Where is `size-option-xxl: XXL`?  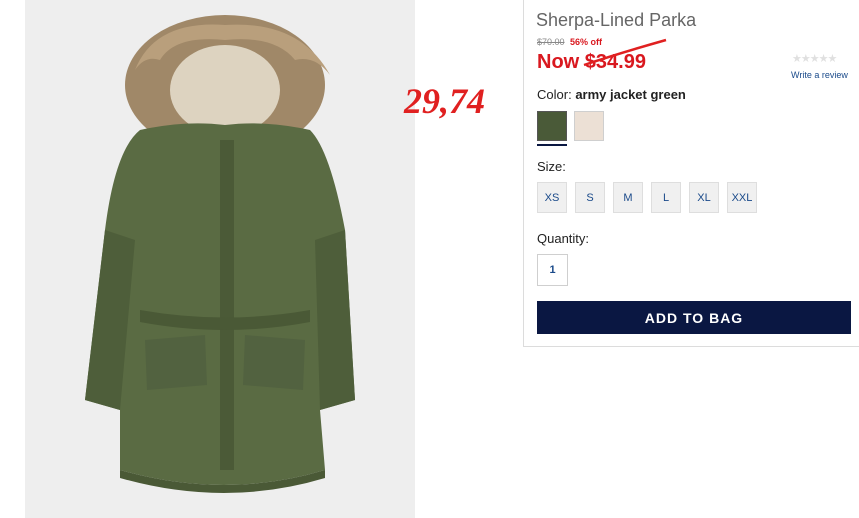
size-option-xxl: XXL is located at coordinates (742, 197).